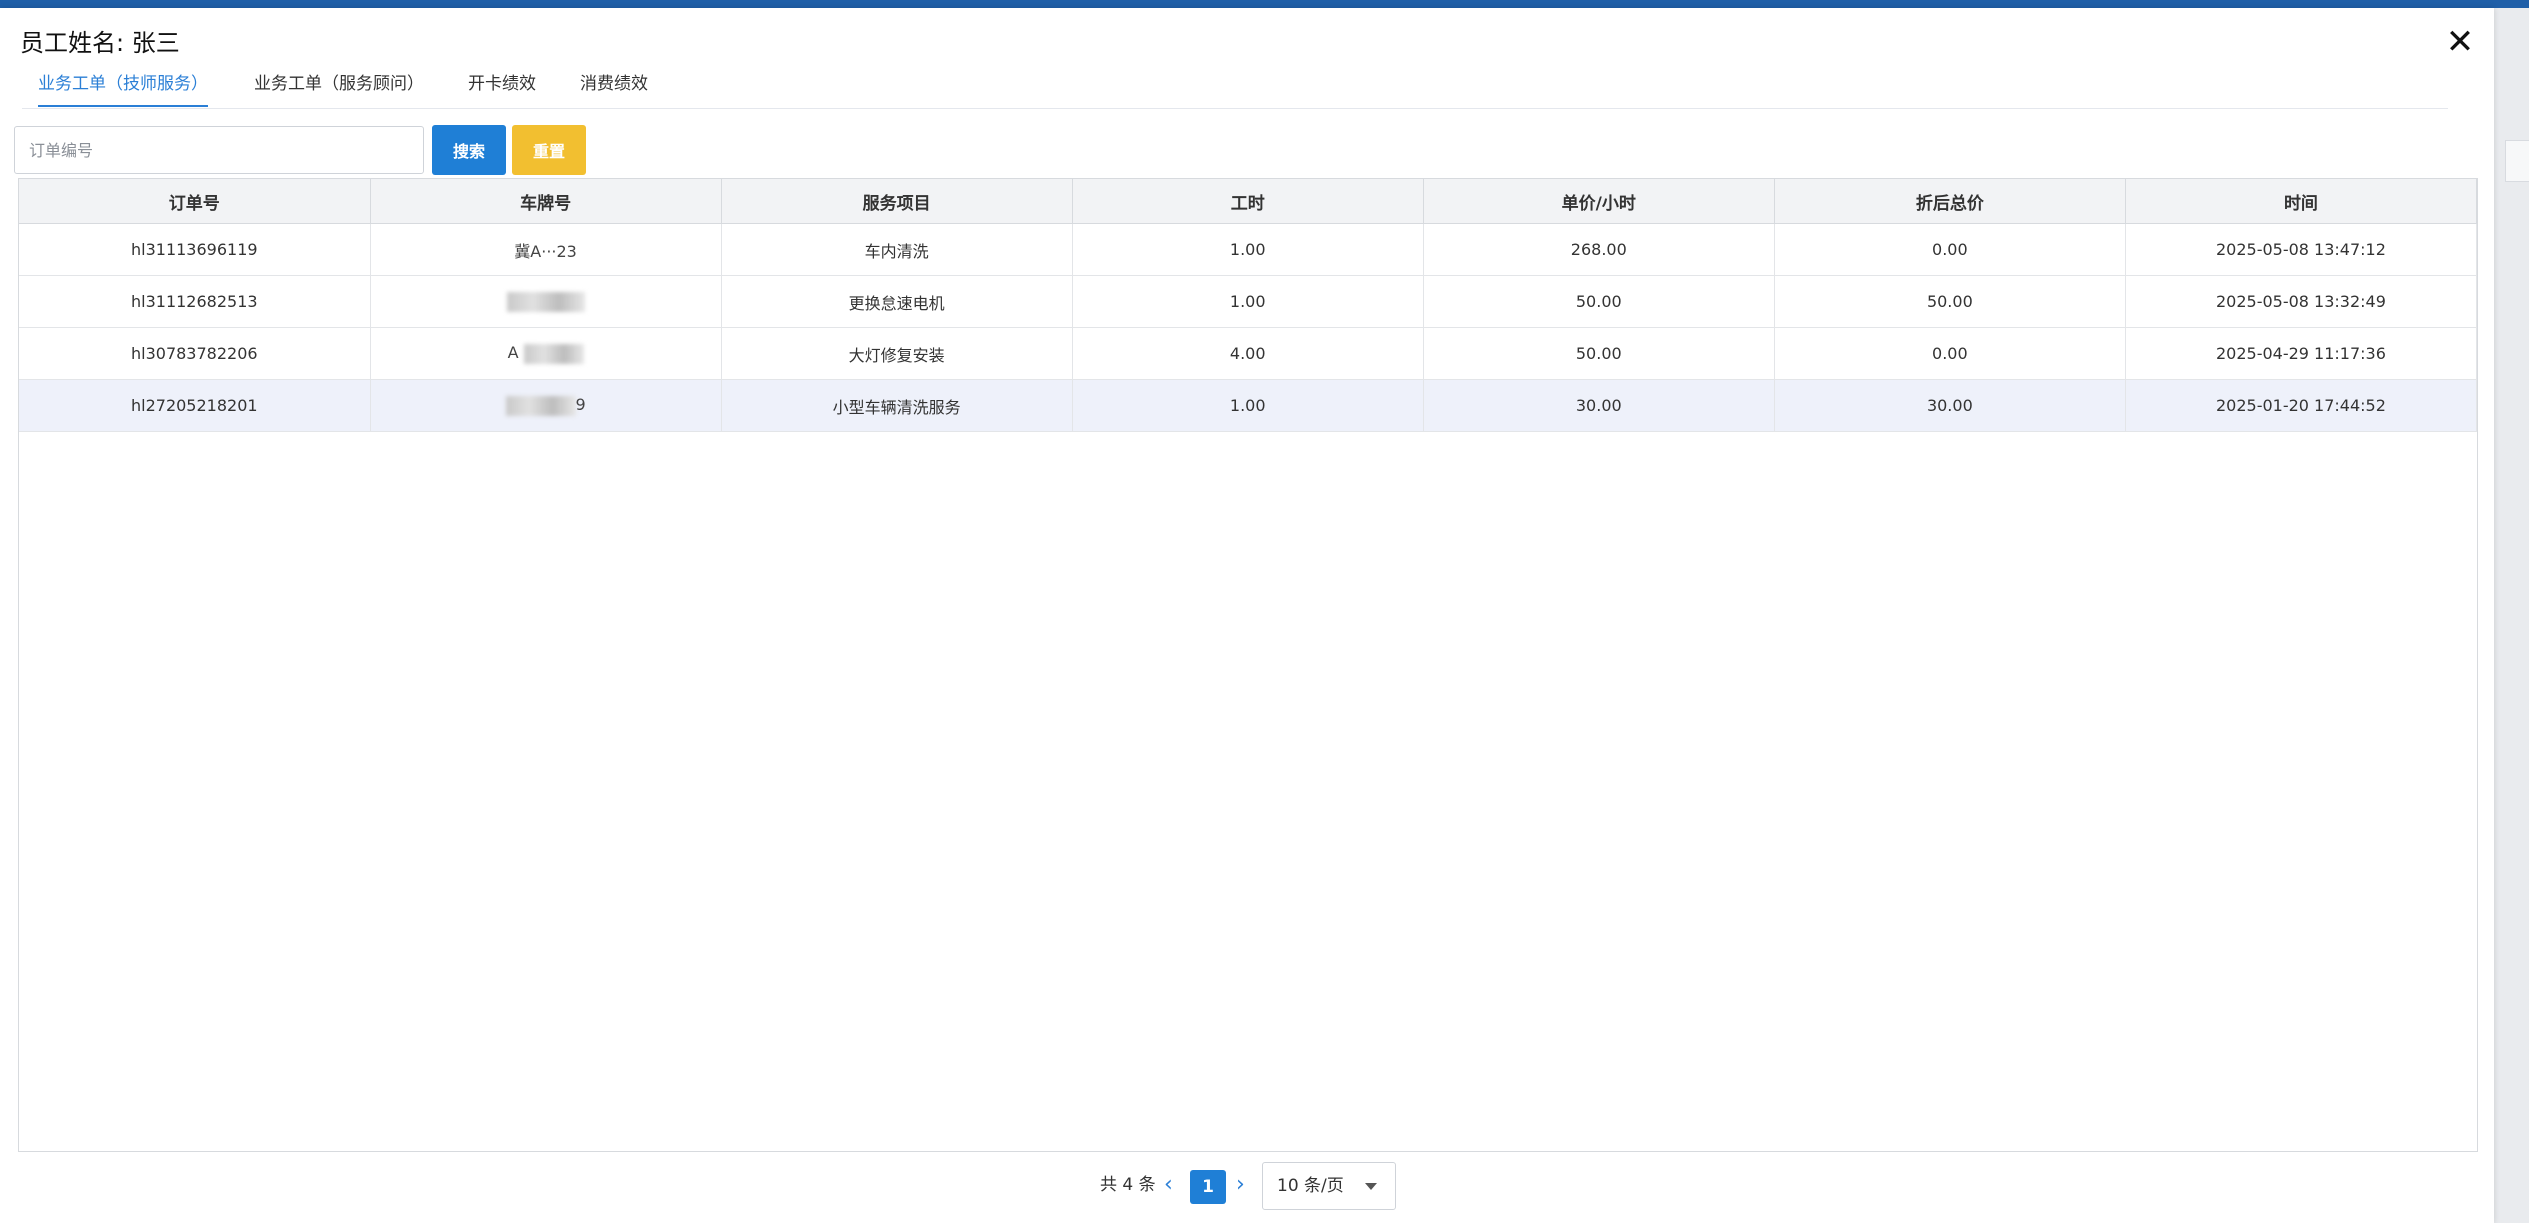 This screenshot has height=1223, width=2529. What do you see at coordinates (1264, 4) in the screenshot?
I see `background-topbar` at bounding box center [1264, 4].